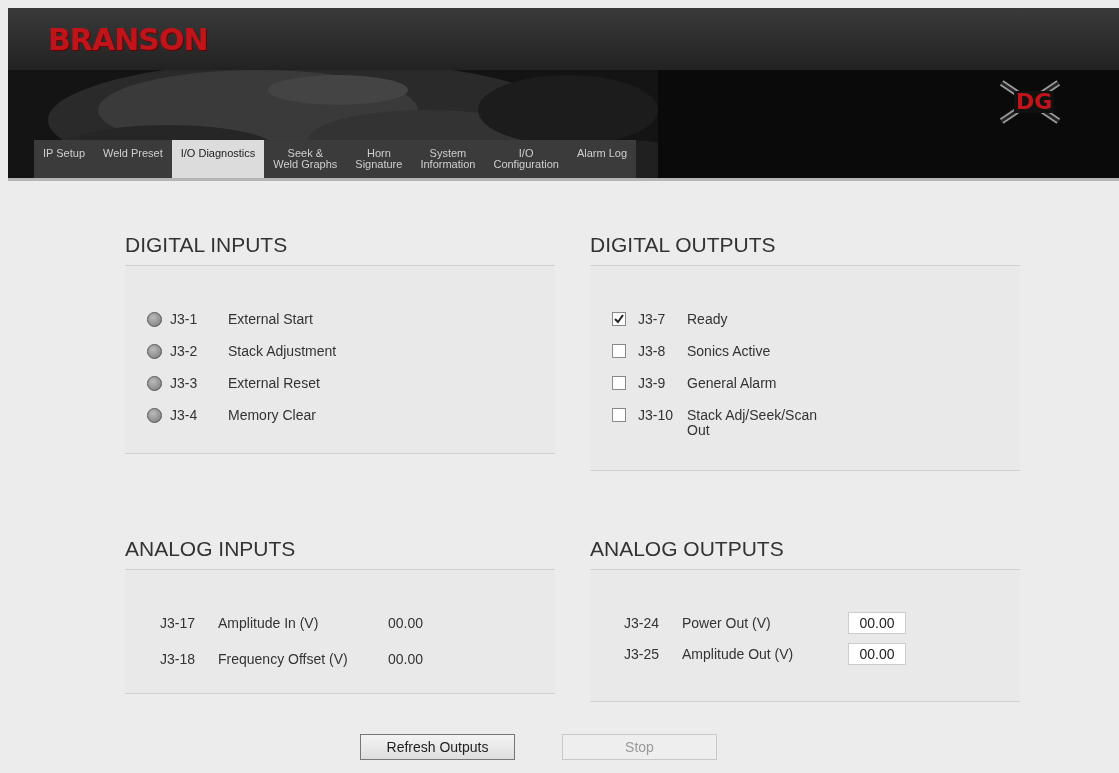 The image size is (1119, 773). I want to click on pin-label: J3-4, so click(184, 415).